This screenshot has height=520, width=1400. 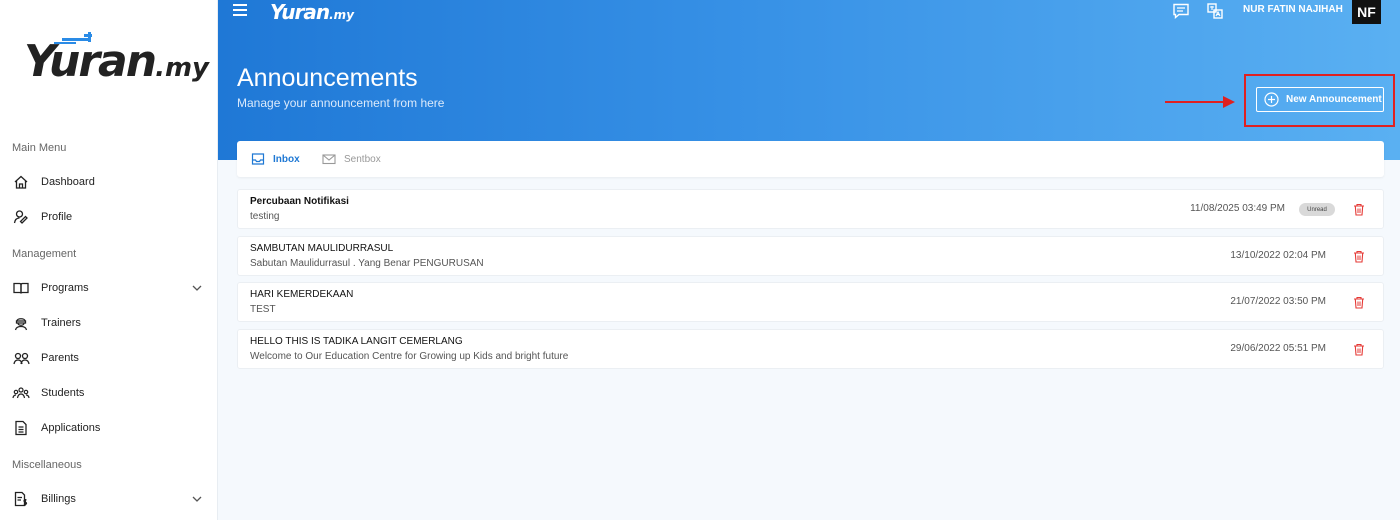 I want to click on sidebar-item-trainers: Trainers, so click(x=109, y=323).